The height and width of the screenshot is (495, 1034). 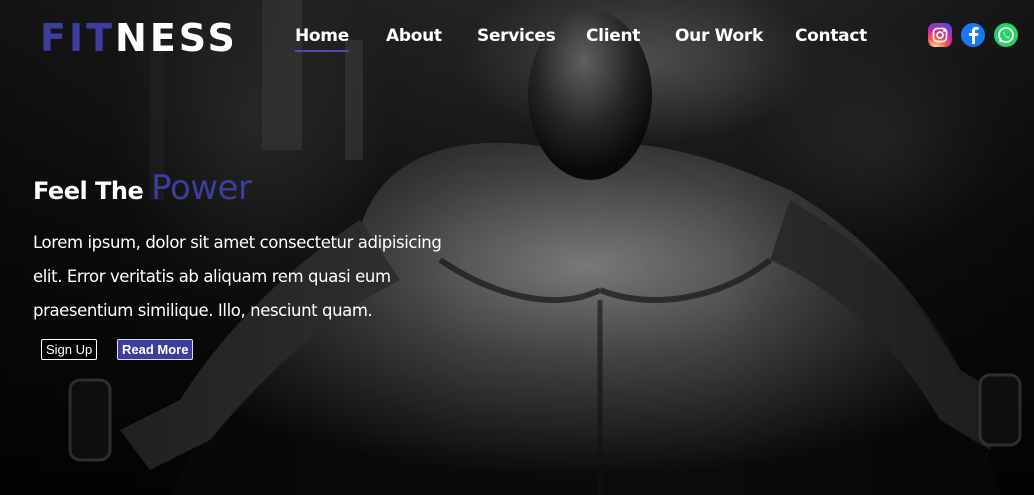 I want to click on sign-up-button: Sign Up, so click(x=69, y=349).